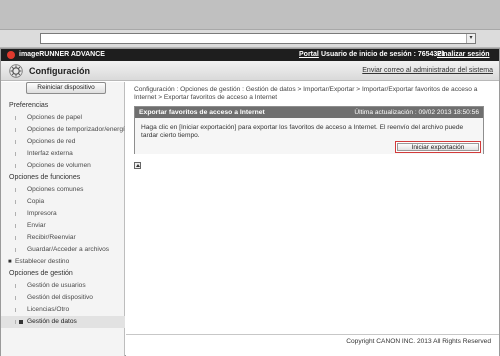 The image size is (500, 356). I want to click on nav-heading-management-settings: Opciones de gestión, so click(41, 273).